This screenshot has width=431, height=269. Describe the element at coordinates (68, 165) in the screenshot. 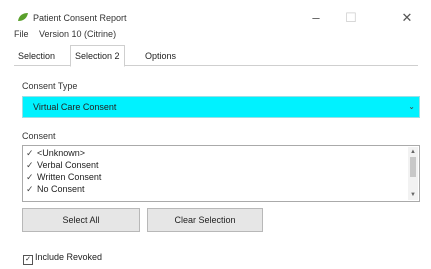

I see `list-item-label: Verbal Consent` at that location.